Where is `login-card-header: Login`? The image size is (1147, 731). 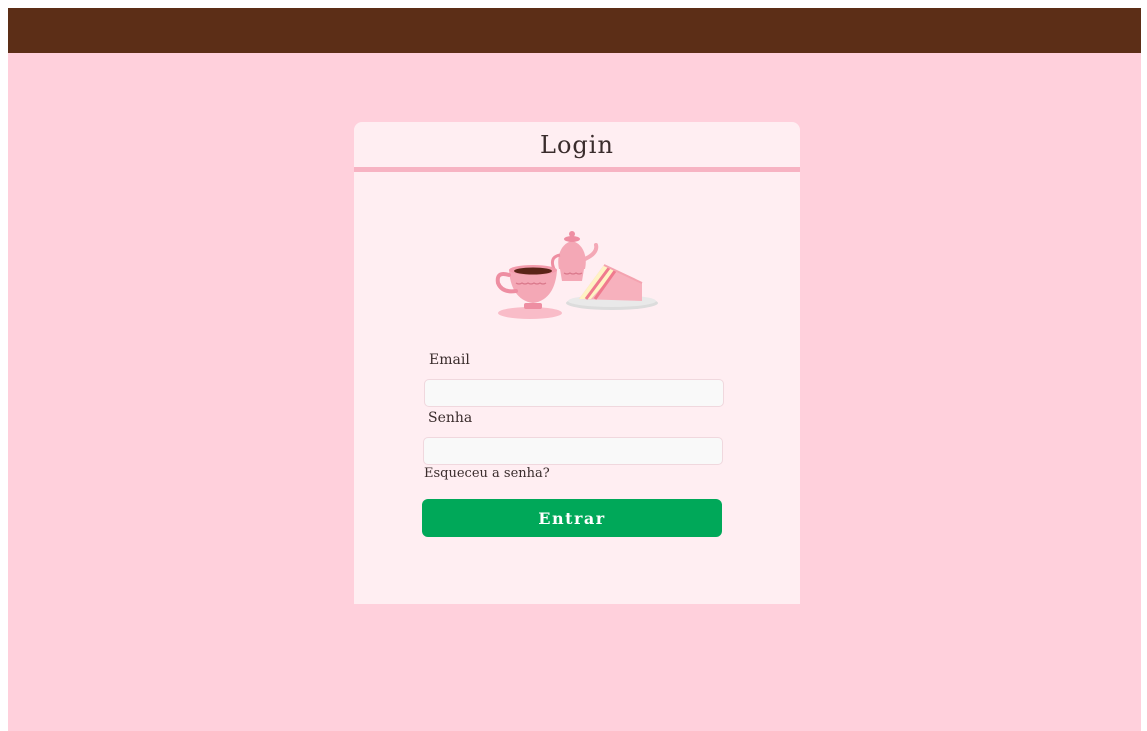
login-card-header: Login is located at coordinates (577, 144).